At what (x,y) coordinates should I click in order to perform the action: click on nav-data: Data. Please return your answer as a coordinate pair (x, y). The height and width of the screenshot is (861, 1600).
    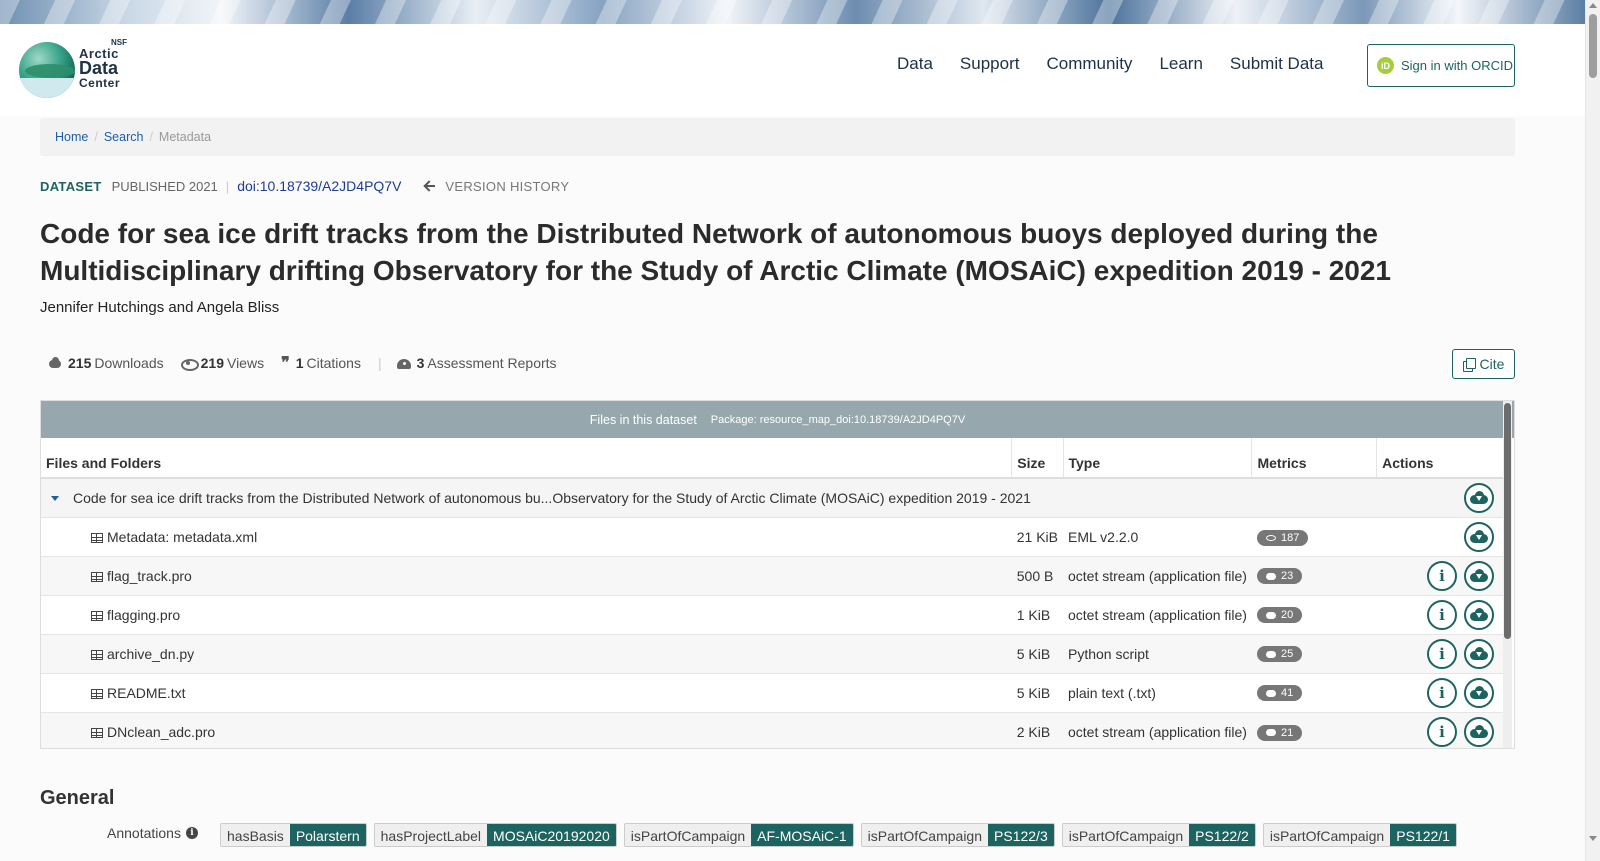
    Looking at the image, I should click on (915, 64).